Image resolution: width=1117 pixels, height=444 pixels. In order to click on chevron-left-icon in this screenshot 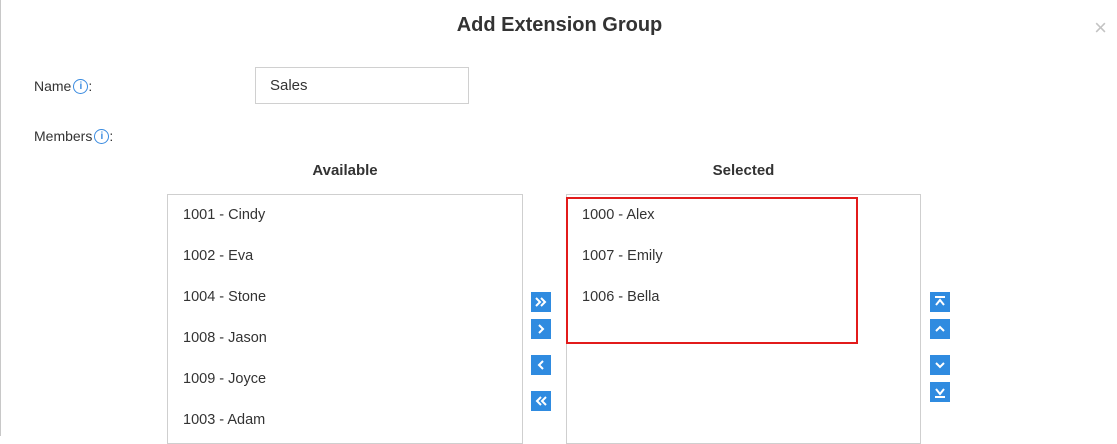, I will do `click(540, 365)`.